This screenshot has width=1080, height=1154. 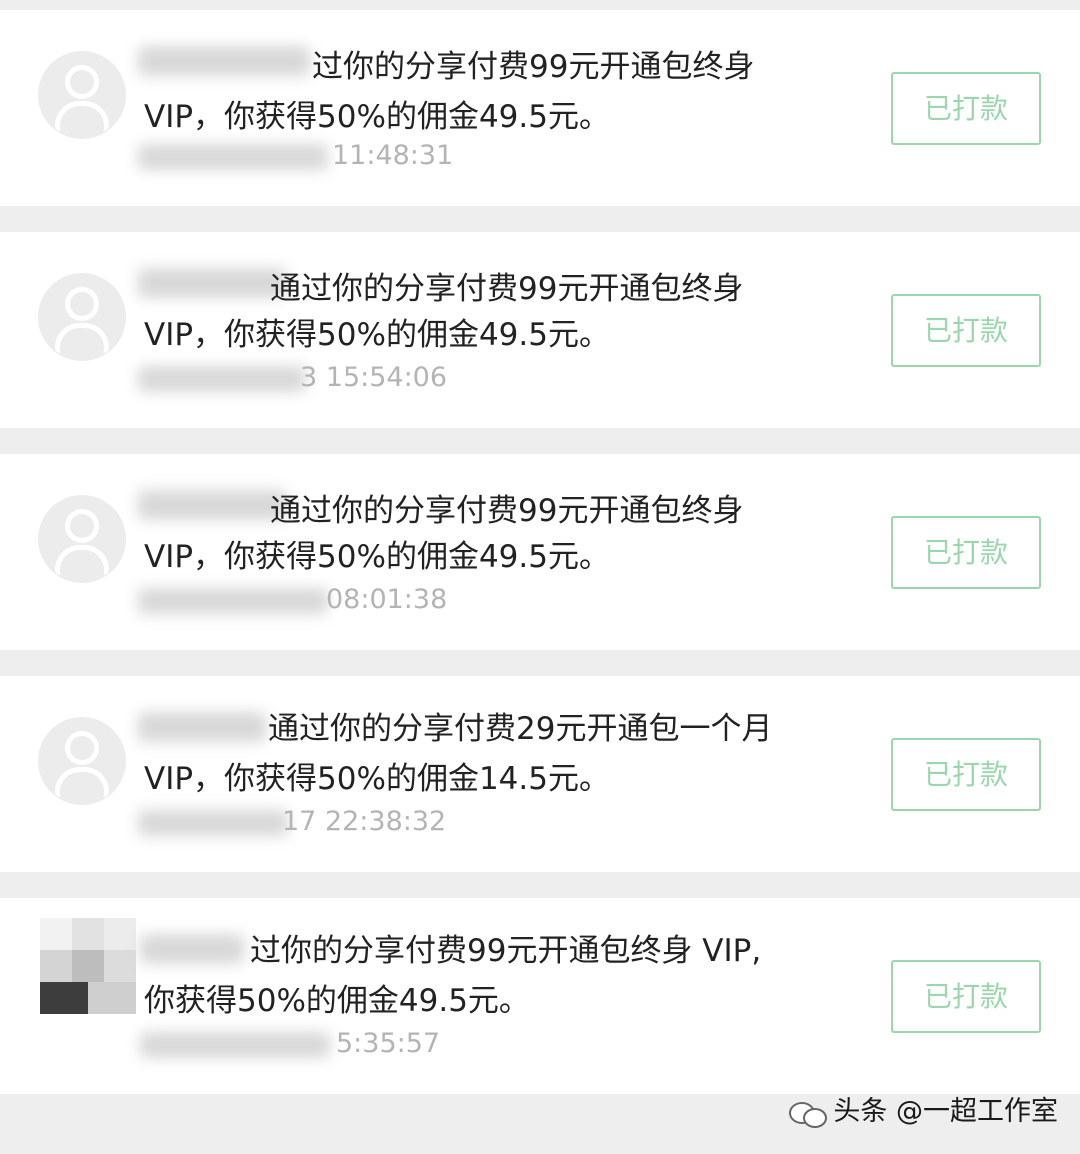 What do you see at coordinates (388, 1043) in the screenshot?
I see `timestamp: 5:35:57` at bounding box center [388, 1043].